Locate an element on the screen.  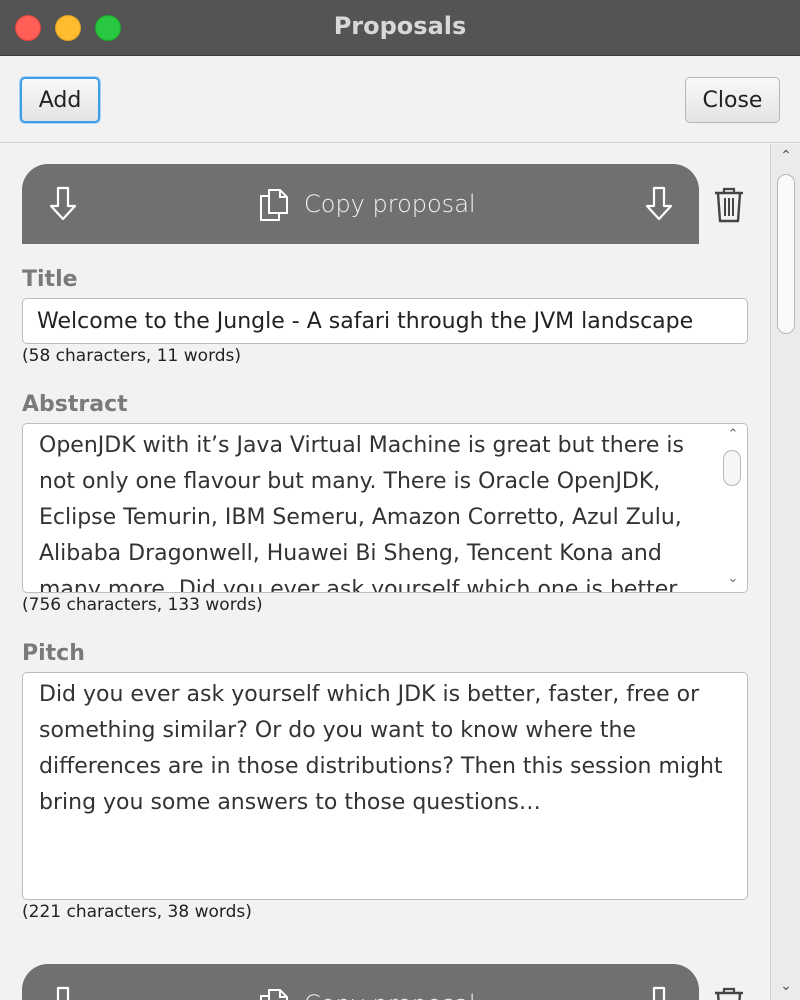
main-scrollbar: ⌃ ⌄ is located at coordinates (785, 572).